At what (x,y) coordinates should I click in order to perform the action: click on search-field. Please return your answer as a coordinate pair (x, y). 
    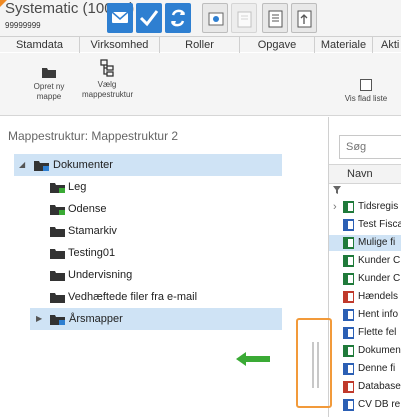
    Looking at the image, I should click on (370, 147).